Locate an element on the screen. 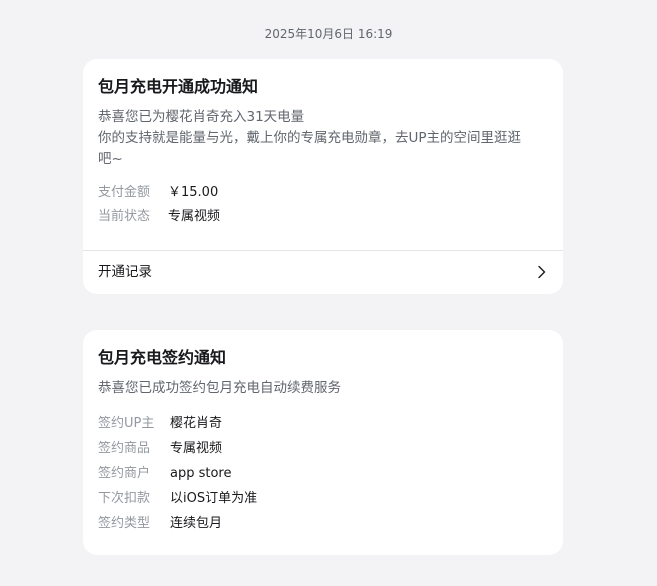 This screenshot has height=586, width=657. notice-description-line: 吧~ is located at coordinates (110, 159).